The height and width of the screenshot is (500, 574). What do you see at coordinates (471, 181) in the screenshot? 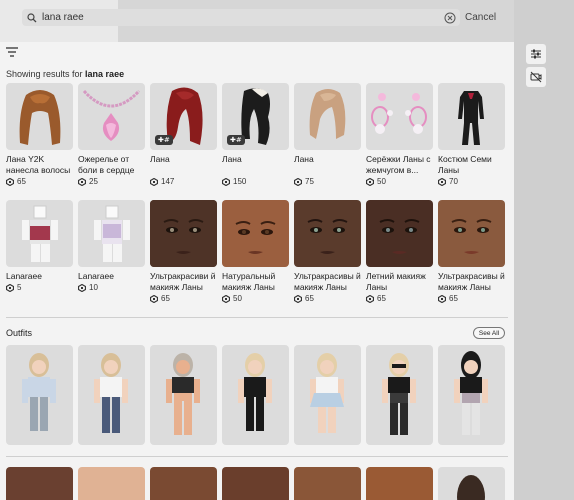
I see `item-price: 70` at bounding box center [471, 181].